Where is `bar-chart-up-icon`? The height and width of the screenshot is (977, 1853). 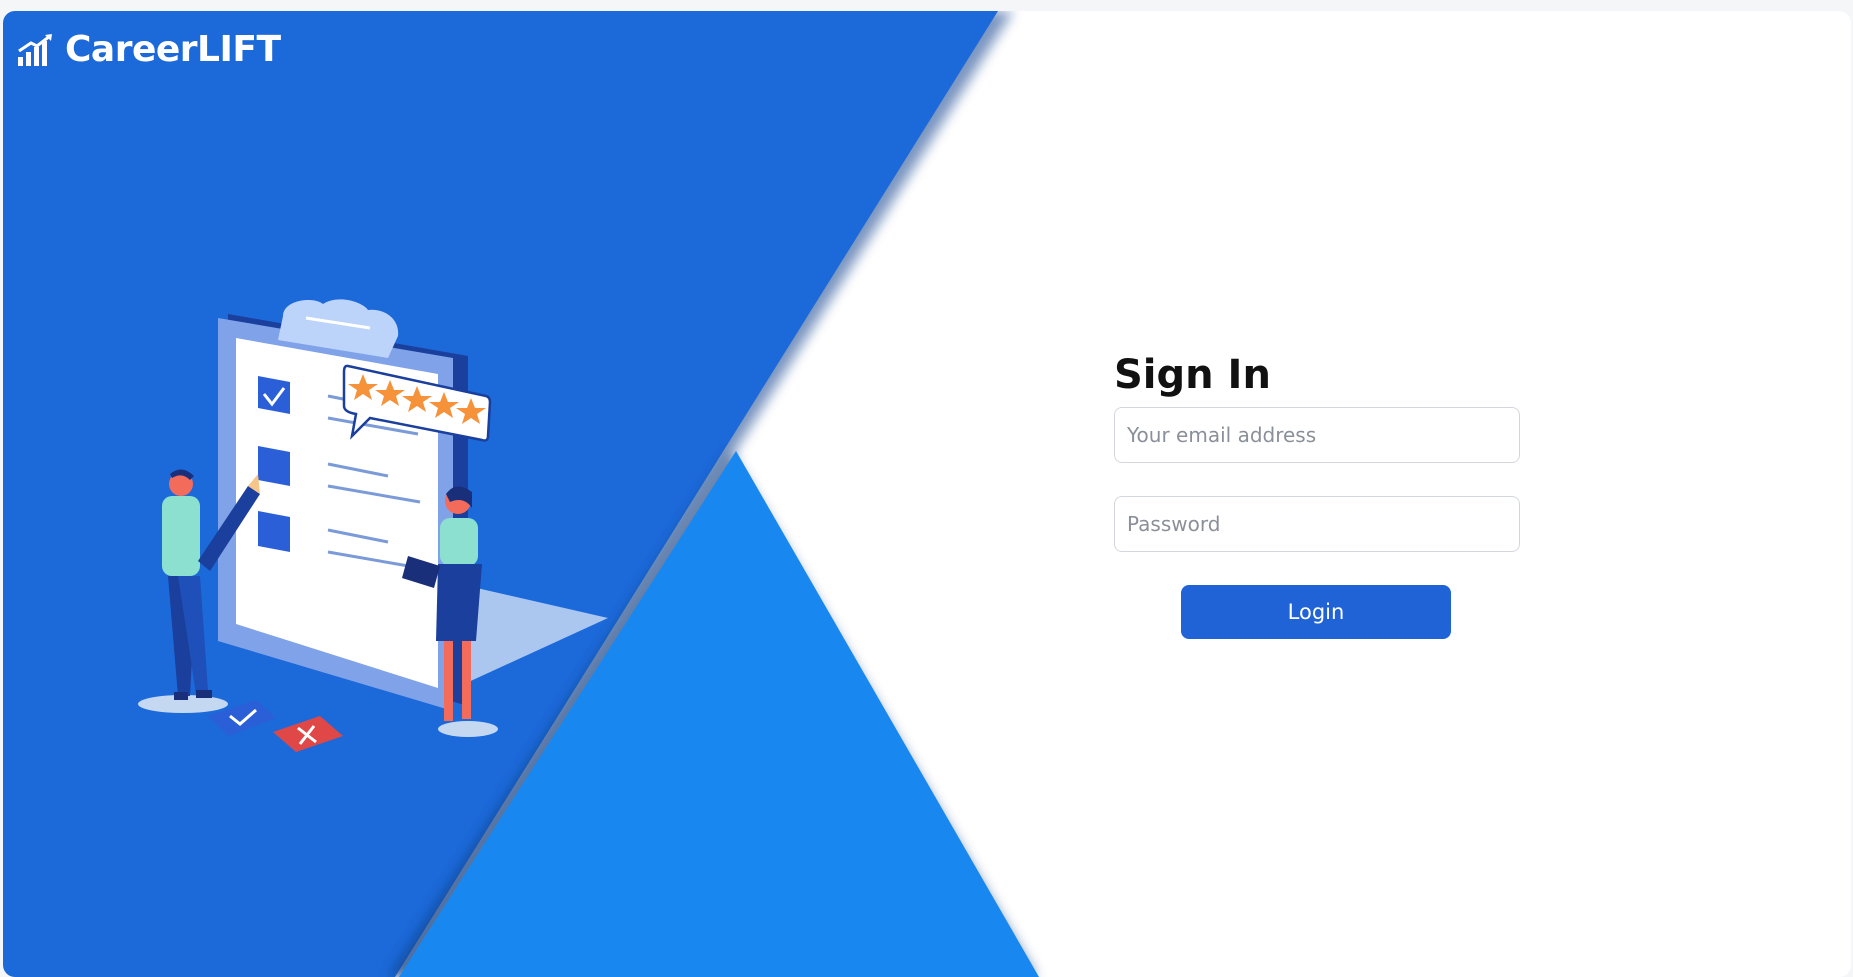
bar-chart-up-icon is located at coordinates (36, 50).